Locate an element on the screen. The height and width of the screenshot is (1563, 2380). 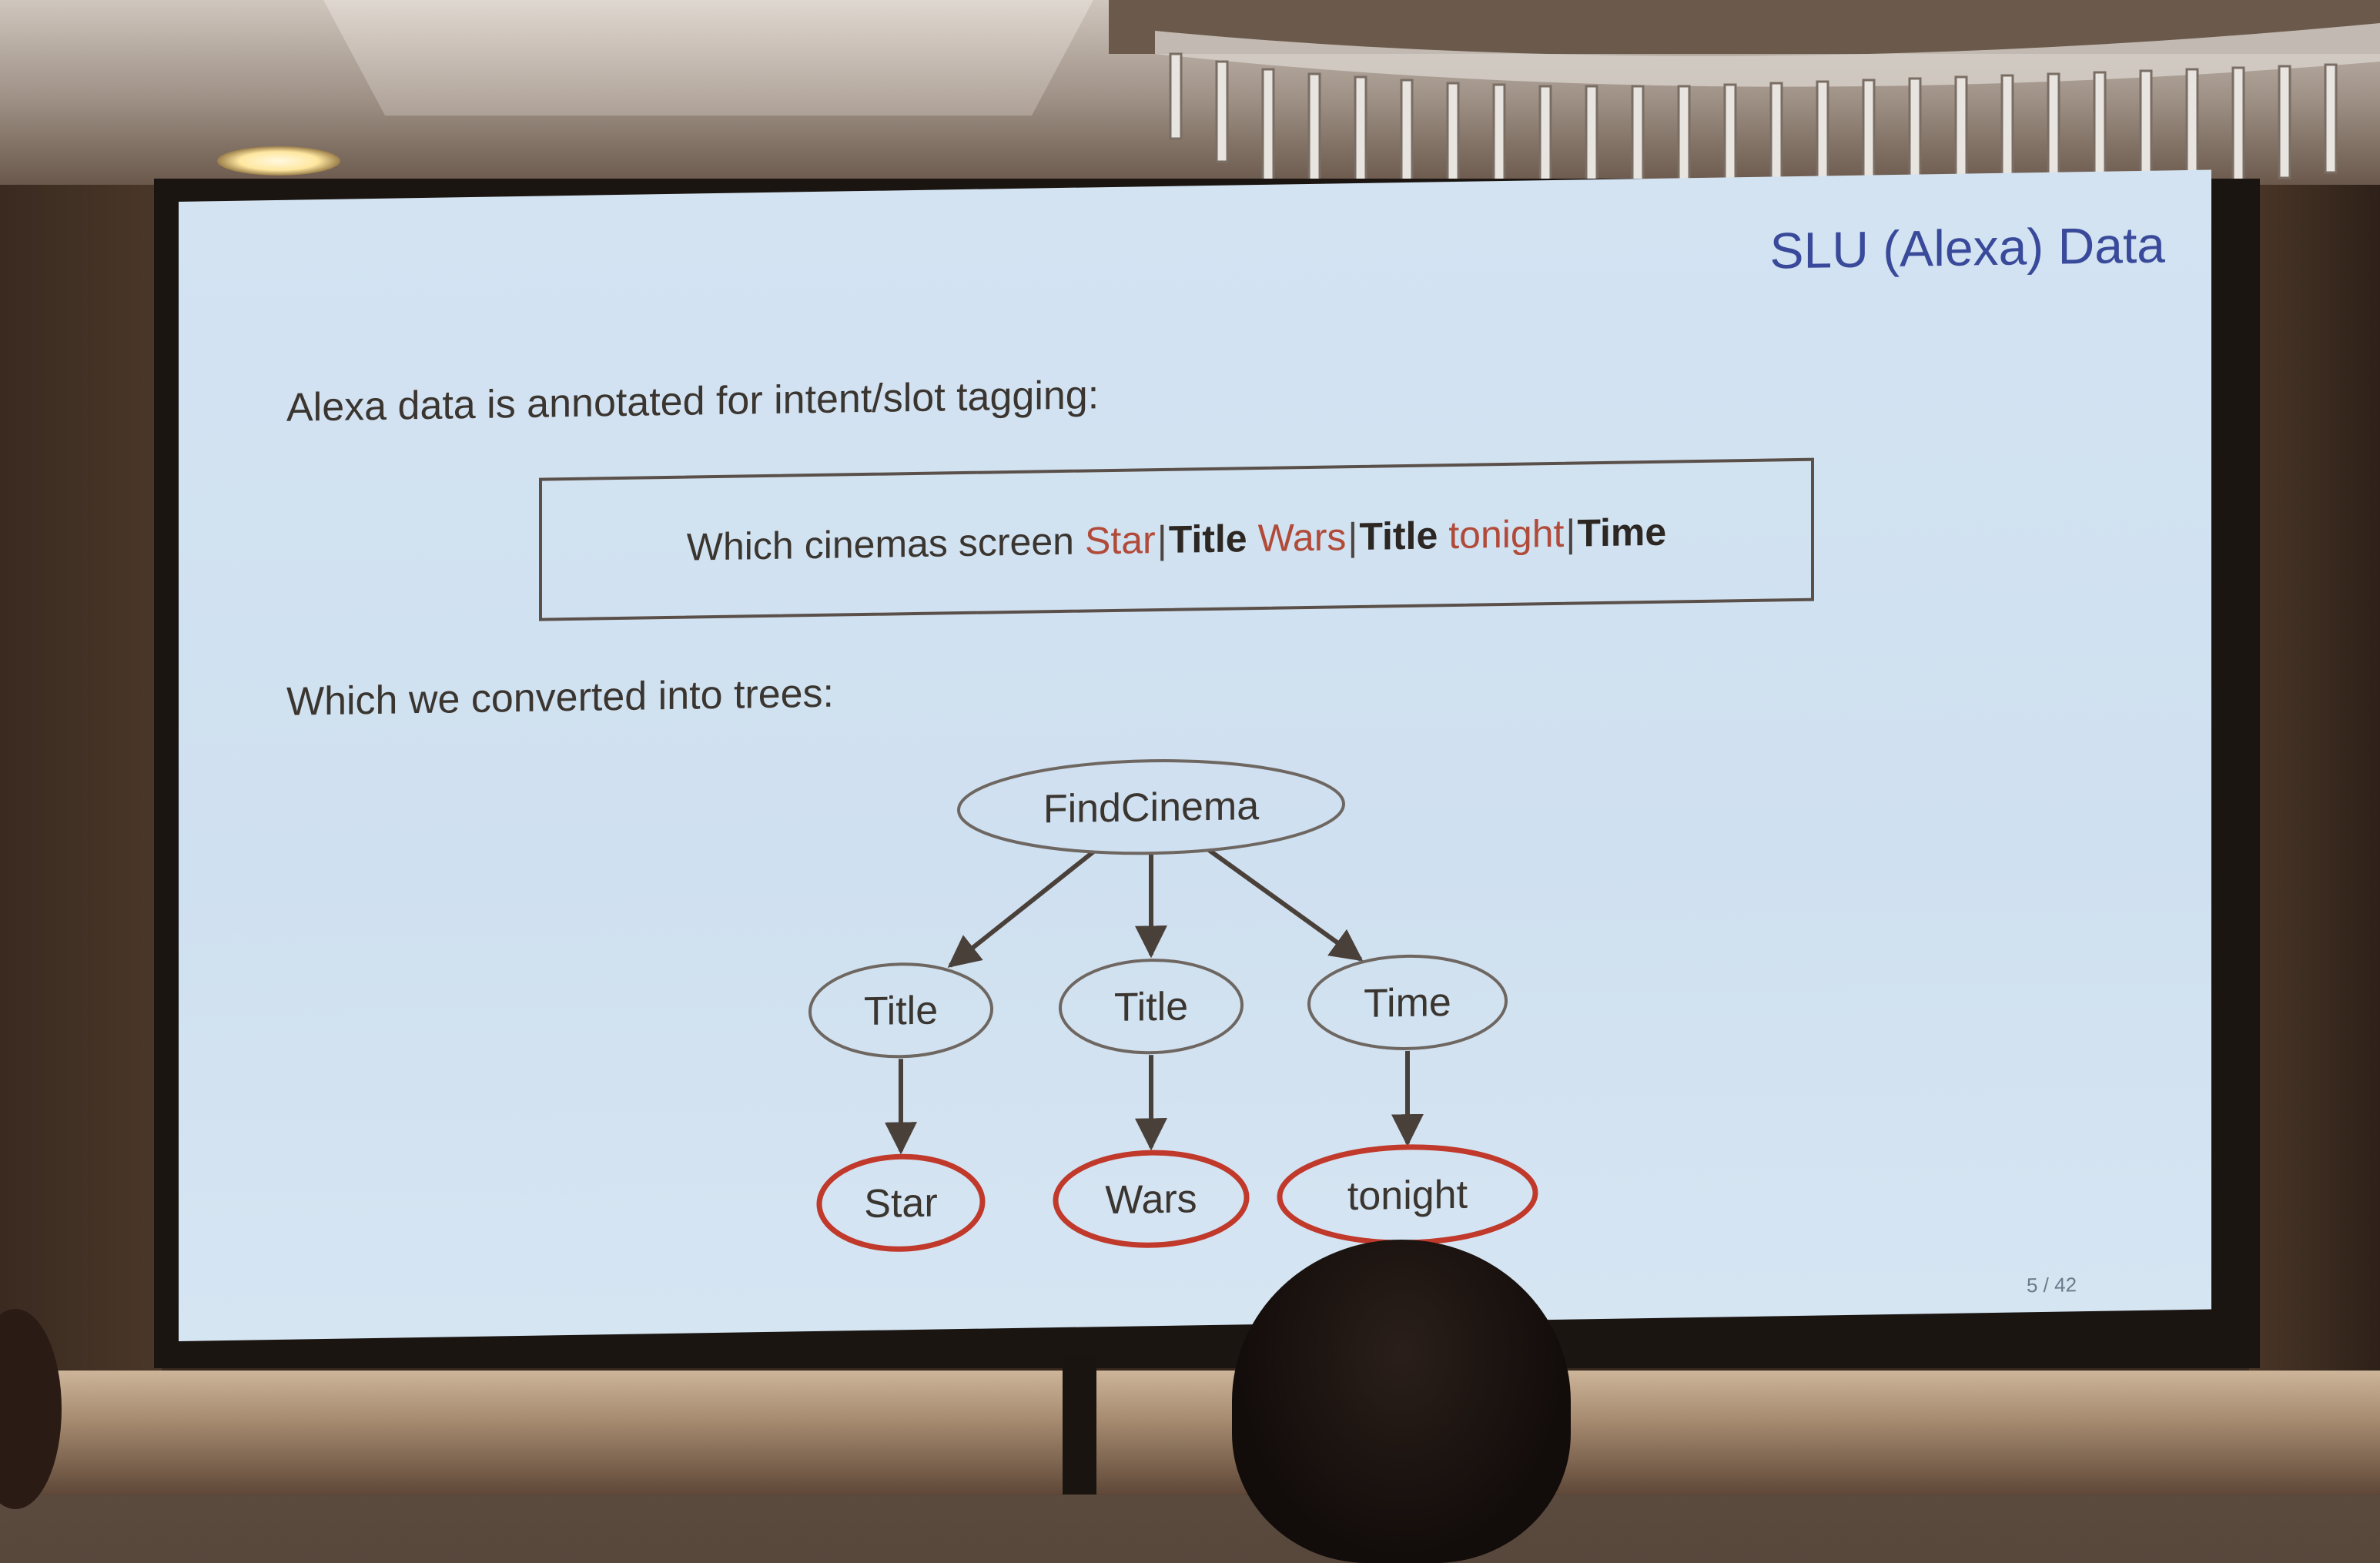
tree-leaf-label: tonight is located at coordinates (1407, 1196).